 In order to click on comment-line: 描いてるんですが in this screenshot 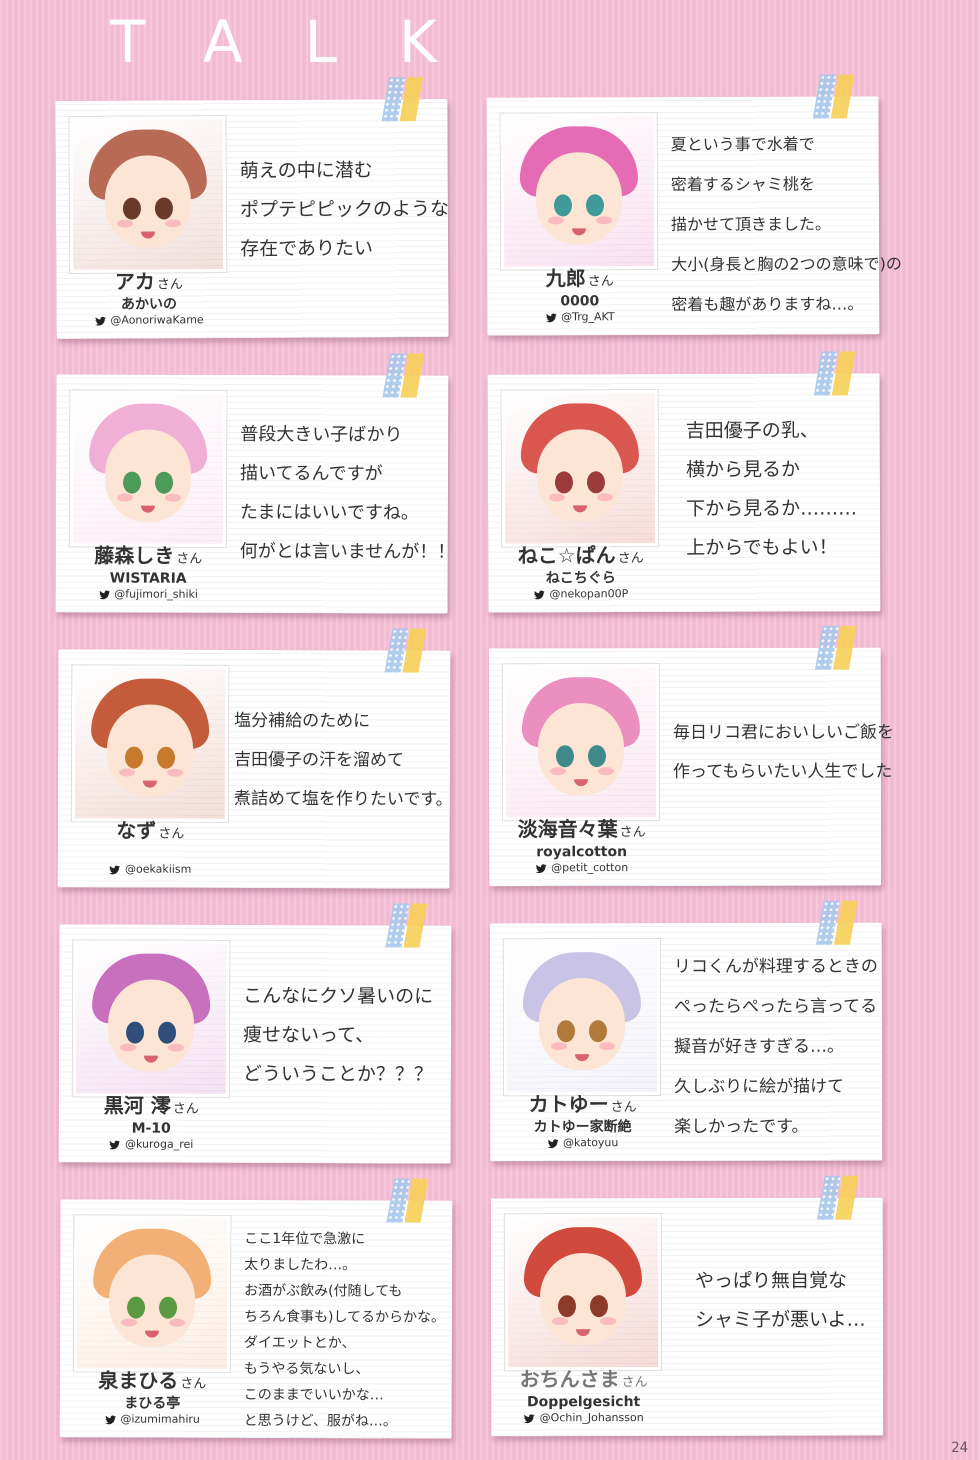, I will do `click(311, 473)`.